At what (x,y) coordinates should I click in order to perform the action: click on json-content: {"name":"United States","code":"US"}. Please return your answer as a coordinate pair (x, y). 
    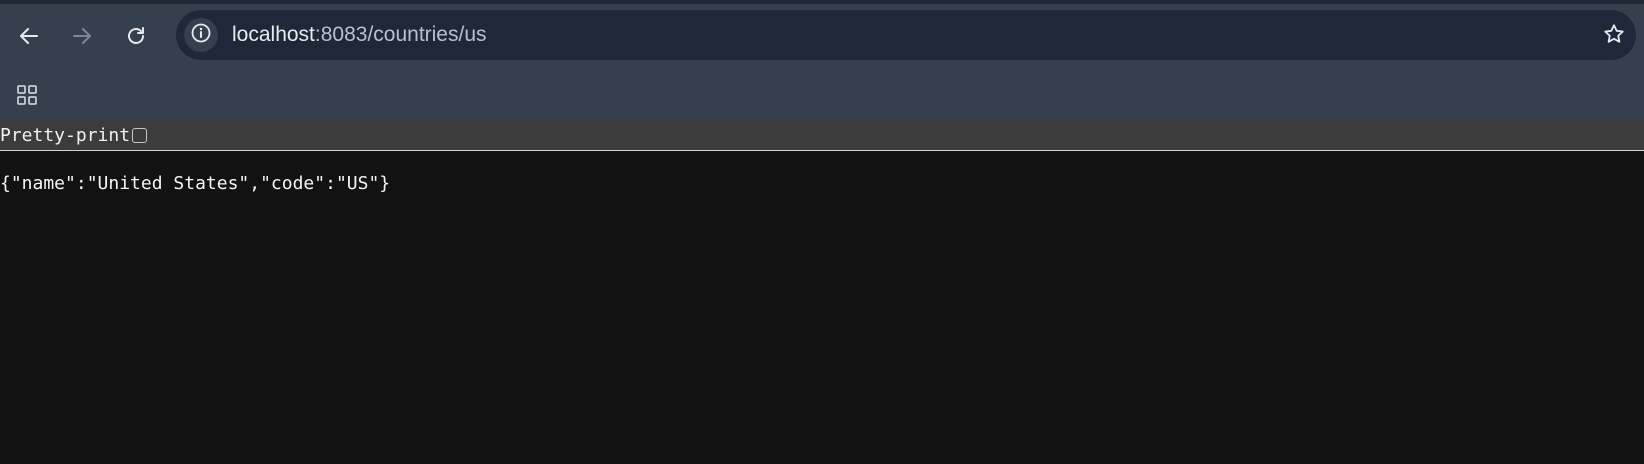
    Looking at the image, I should click on (195, 183).